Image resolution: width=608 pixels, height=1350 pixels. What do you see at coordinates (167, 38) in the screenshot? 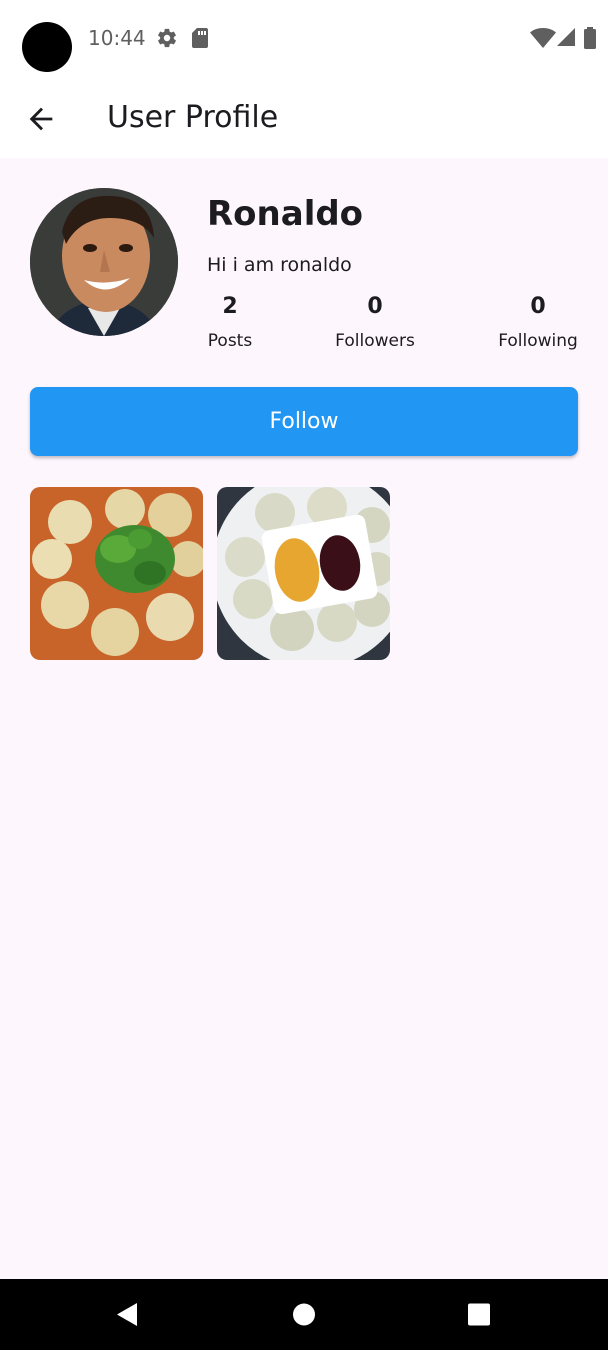
I see `settings-icon` at bounding box center [167, 38].